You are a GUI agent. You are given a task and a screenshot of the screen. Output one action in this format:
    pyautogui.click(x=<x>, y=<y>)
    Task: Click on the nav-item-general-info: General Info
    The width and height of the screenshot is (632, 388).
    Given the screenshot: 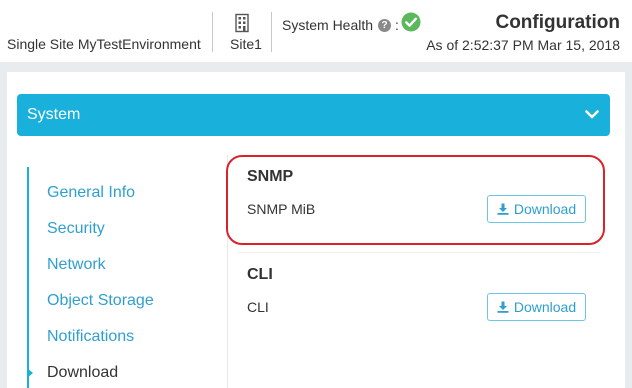 What is the action you would take?
    pyautogui.click(x=91, y=193)
    